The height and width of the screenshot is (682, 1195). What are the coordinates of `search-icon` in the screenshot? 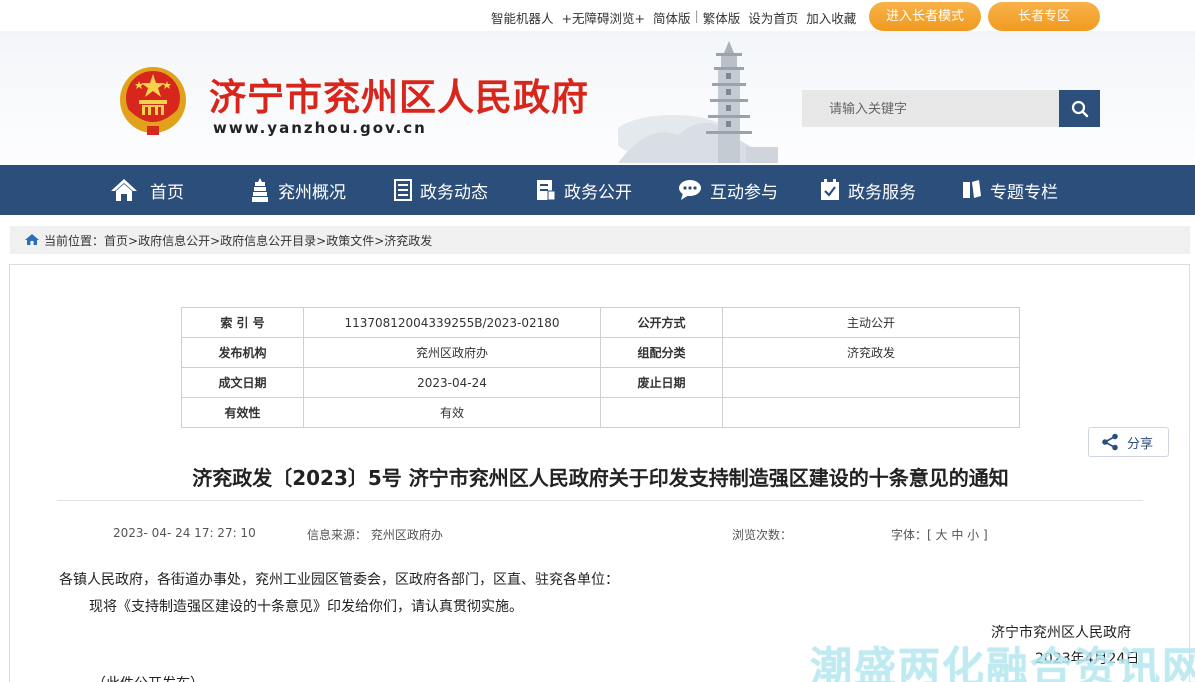 It's located at (1079, 108).